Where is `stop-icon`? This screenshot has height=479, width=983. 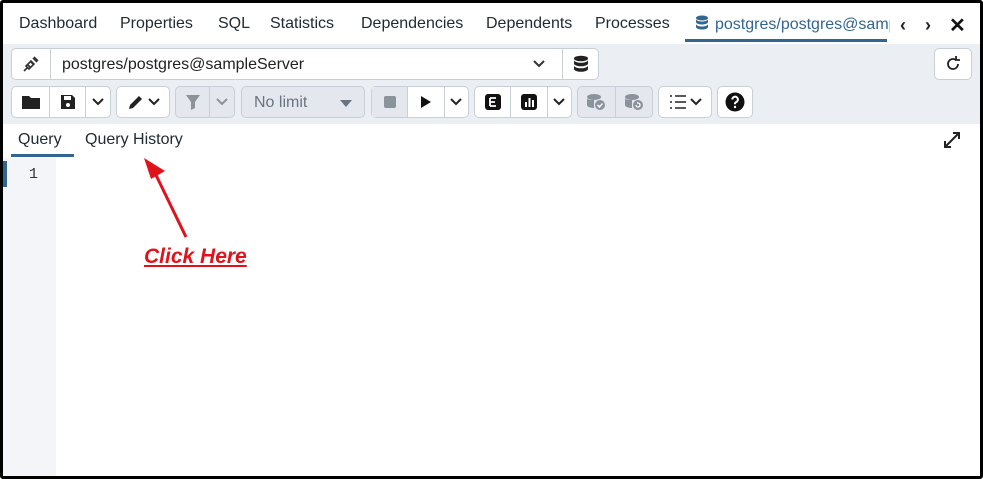
stop-icon is located at coordinates (389, 102).